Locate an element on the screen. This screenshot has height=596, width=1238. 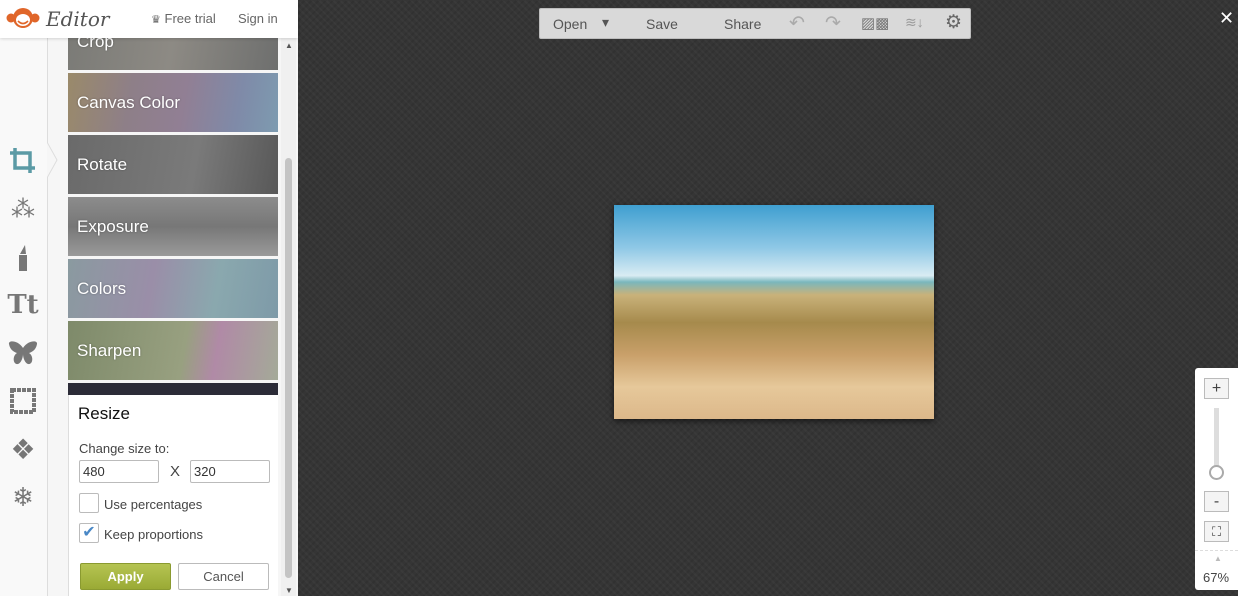
main-toolbar: Open ▾ Save Share ↶ ↷ ▨▩ ≋↓ ⚙ is located at coordinates (755, 23).